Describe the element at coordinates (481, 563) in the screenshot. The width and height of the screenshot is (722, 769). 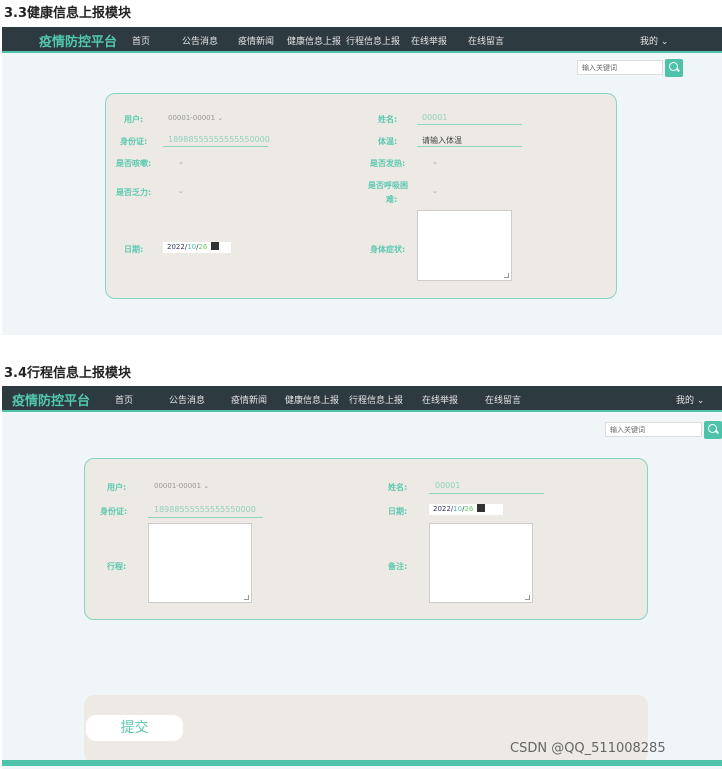
I see `note-textarea` at that location.